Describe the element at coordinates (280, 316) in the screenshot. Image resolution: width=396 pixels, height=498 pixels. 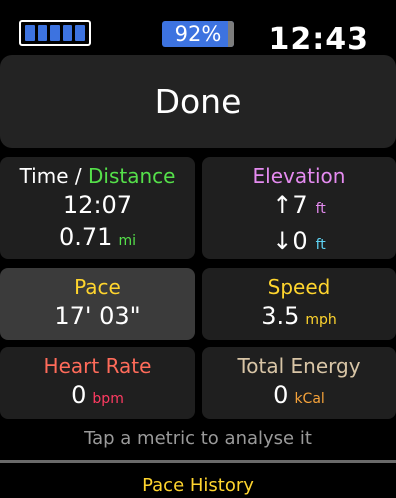
I see `speed-value: 3.5` at that location.